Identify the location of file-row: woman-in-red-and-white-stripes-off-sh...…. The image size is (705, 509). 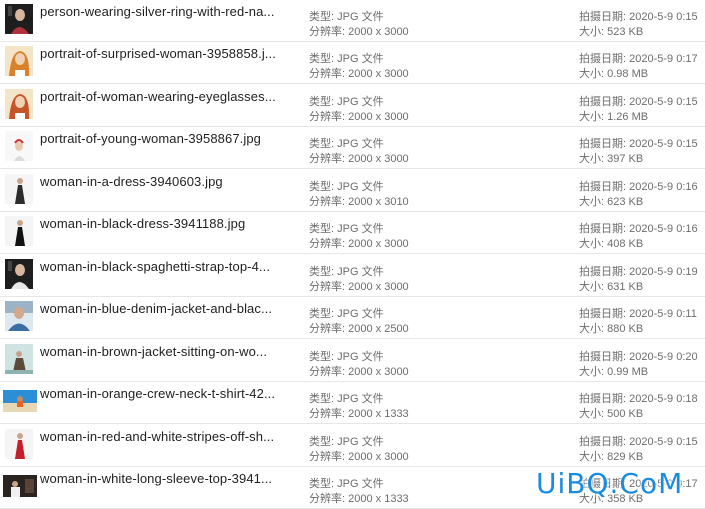
(352, 446).